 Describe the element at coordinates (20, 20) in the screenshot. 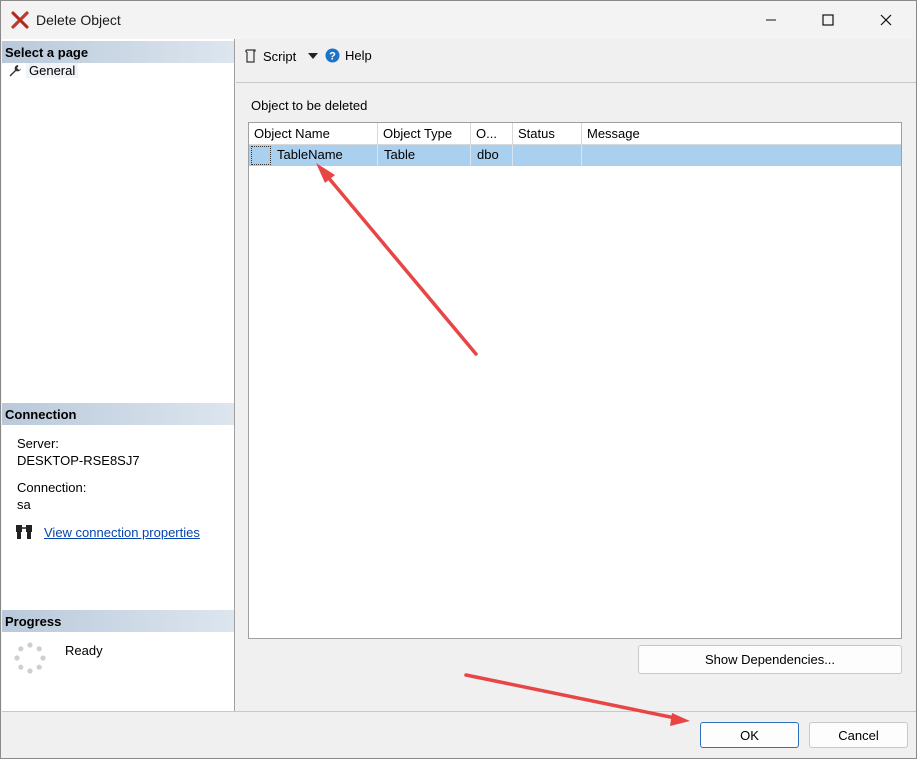

I see `delete-x-icon` at that location.